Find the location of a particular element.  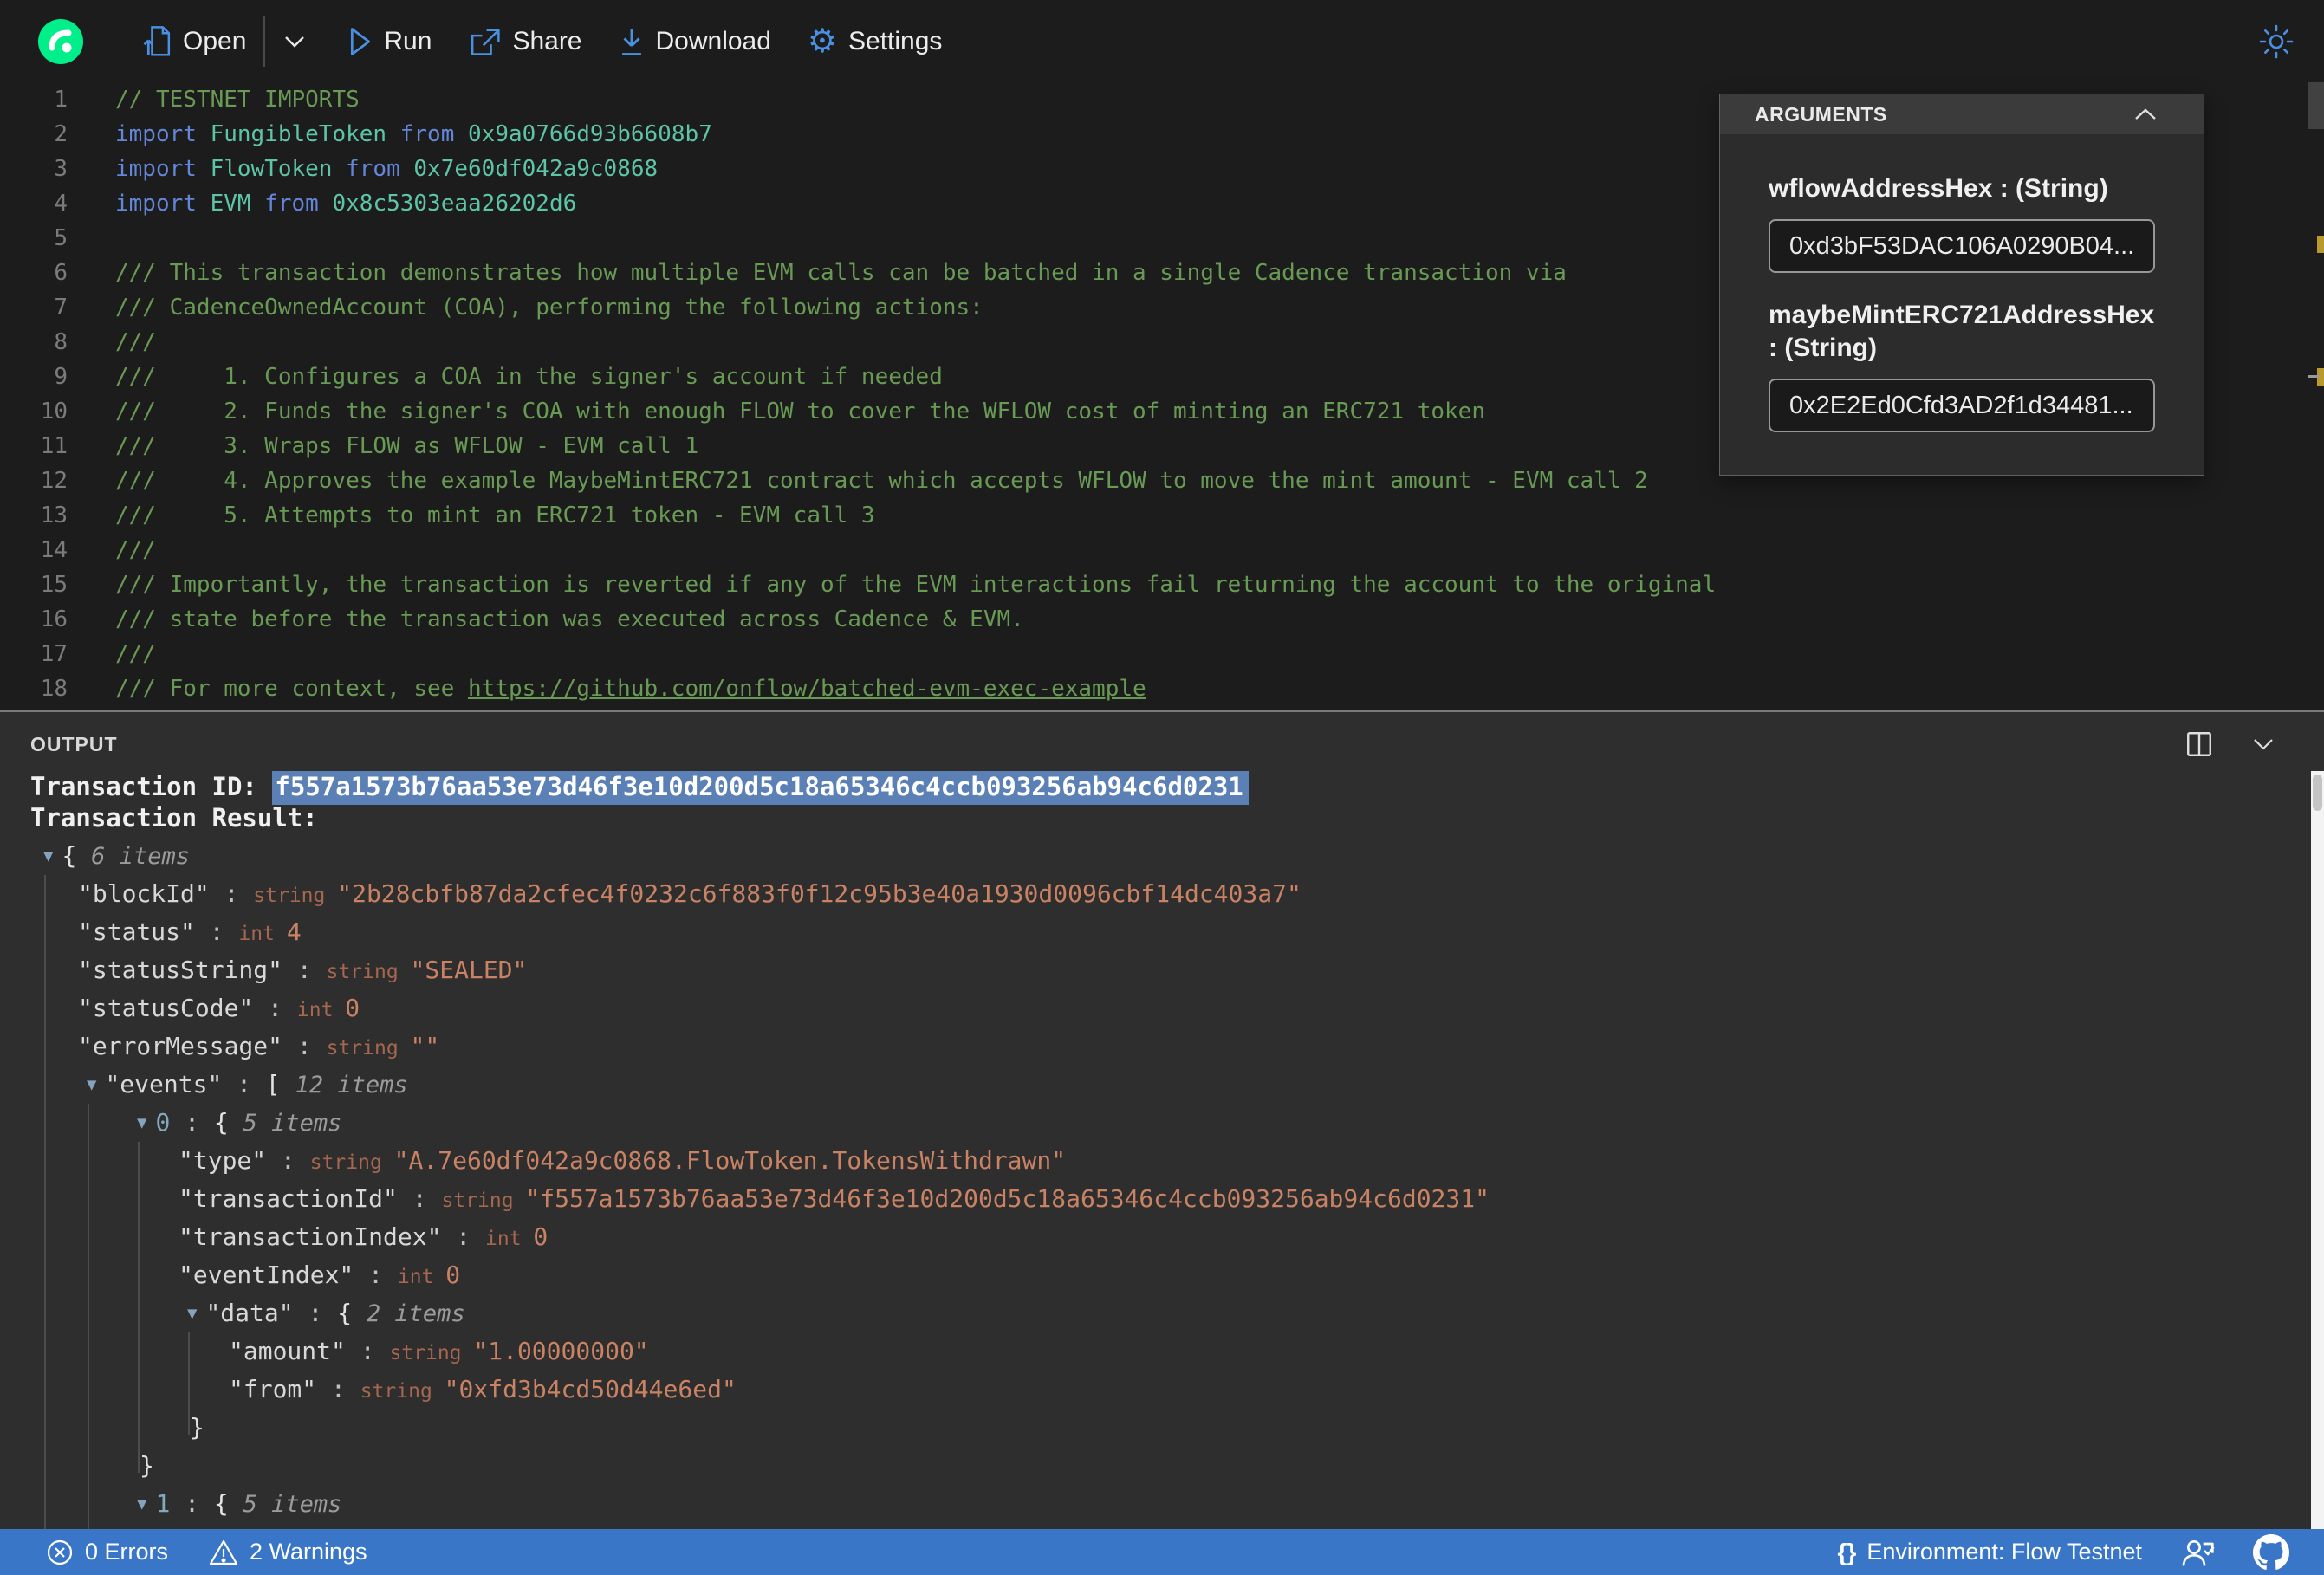

json-tree-row: "amount" : string "1.00000000" is located at coordinates (439, 1351).